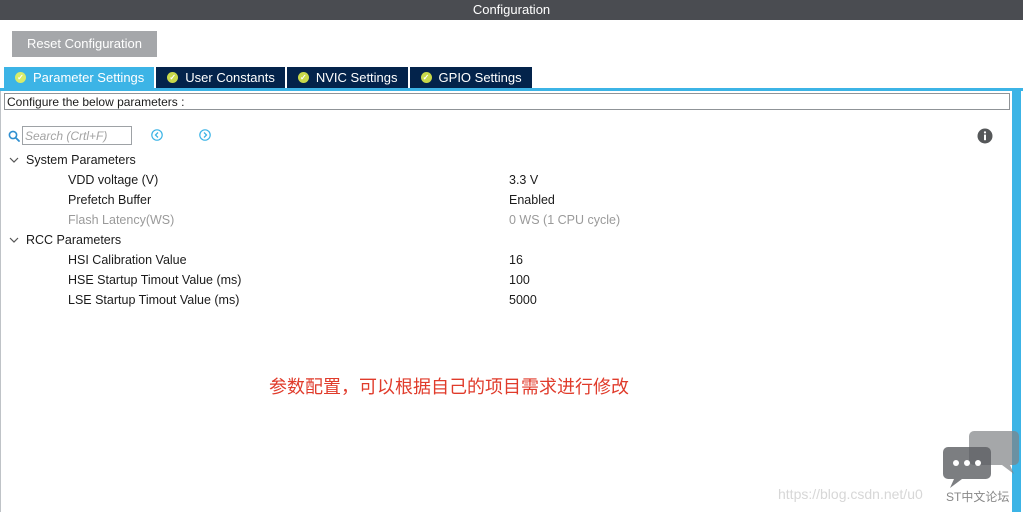 This screenshot has height=512, width=1023. I want to click on param-value: 3.3 V, so click(523, 180).